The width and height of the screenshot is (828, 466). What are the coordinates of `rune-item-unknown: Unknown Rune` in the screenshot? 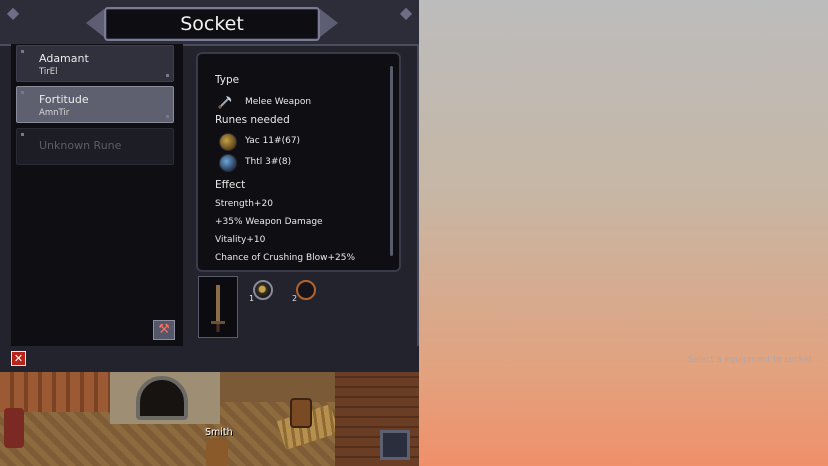 It's located at (95, 146).